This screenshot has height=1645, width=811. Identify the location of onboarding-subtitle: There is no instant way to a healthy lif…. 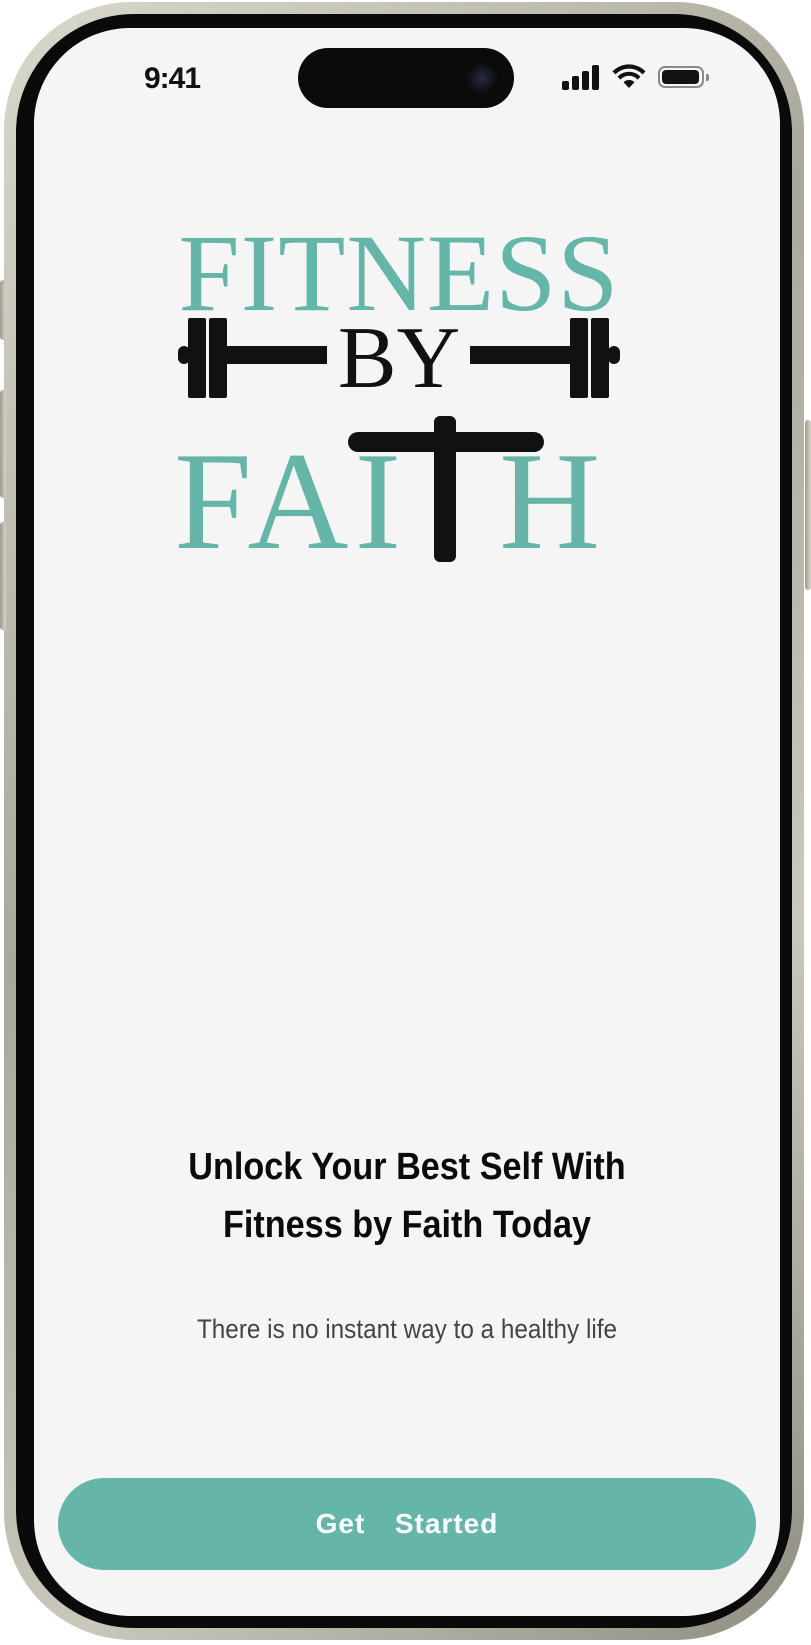
(407, 1329).